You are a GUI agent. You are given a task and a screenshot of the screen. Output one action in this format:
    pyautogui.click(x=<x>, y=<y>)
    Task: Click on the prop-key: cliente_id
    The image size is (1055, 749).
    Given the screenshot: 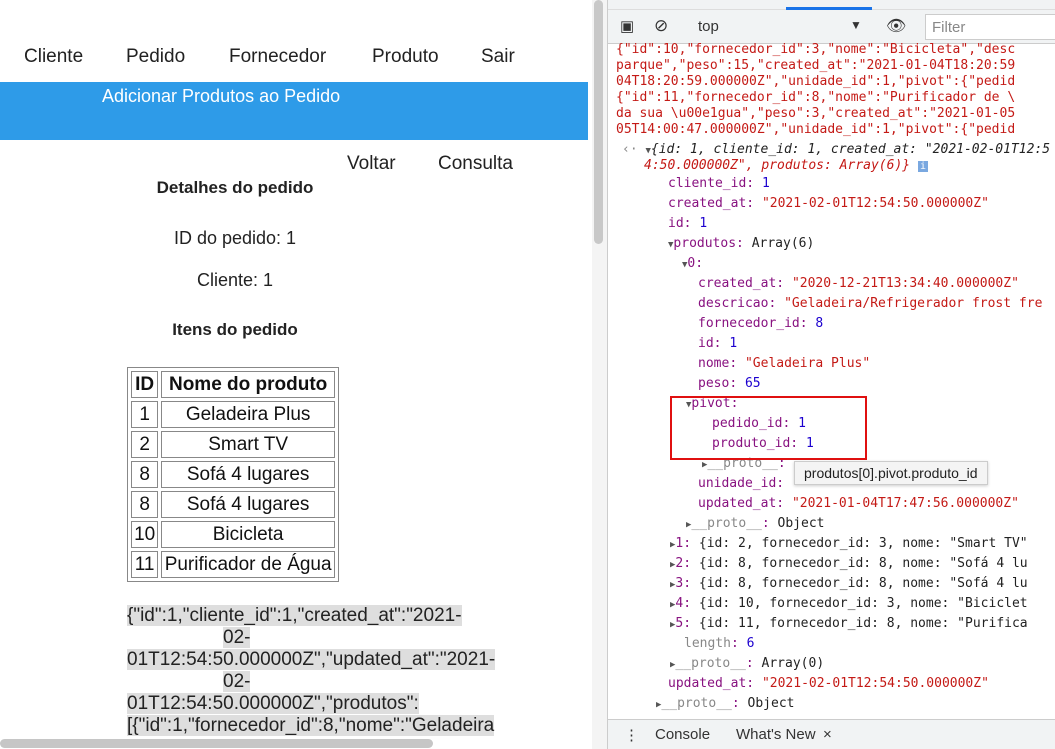 What is the action you would take?
    pyautogui.click(x=707, y=183)
    